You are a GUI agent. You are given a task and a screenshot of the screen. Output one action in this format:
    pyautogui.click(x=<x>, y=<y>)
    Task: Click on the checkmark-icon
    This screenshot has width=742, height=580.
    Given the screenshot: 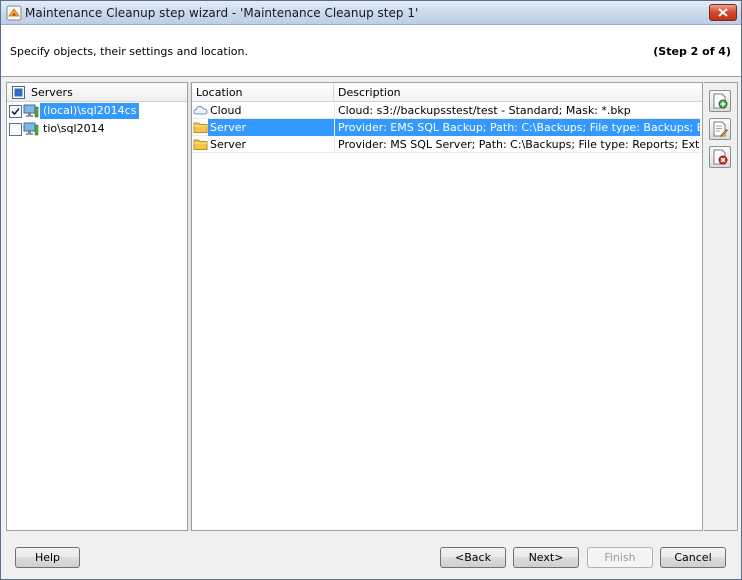 What is the action you would take?
    pyautogui.click(x=15, y=111)
    